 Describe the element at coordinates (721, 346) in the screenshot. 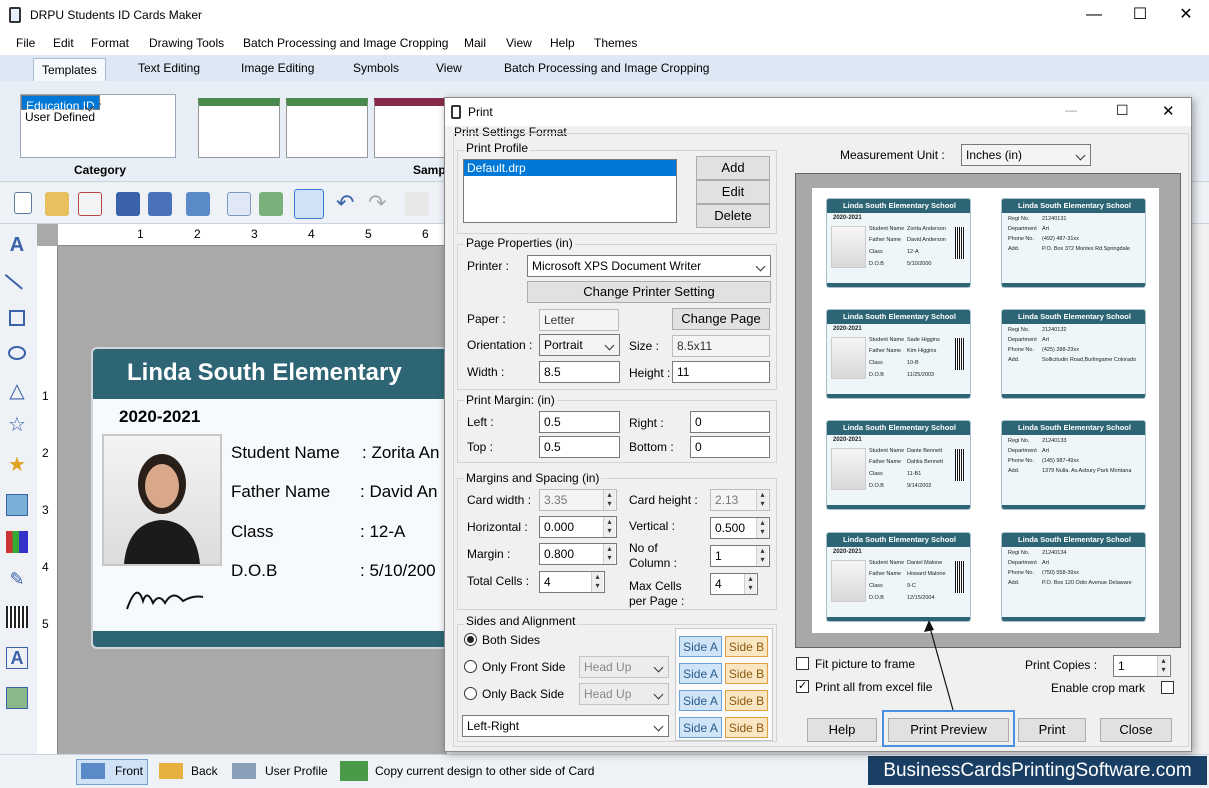

I see `size-field: 8.5x11` at that location.